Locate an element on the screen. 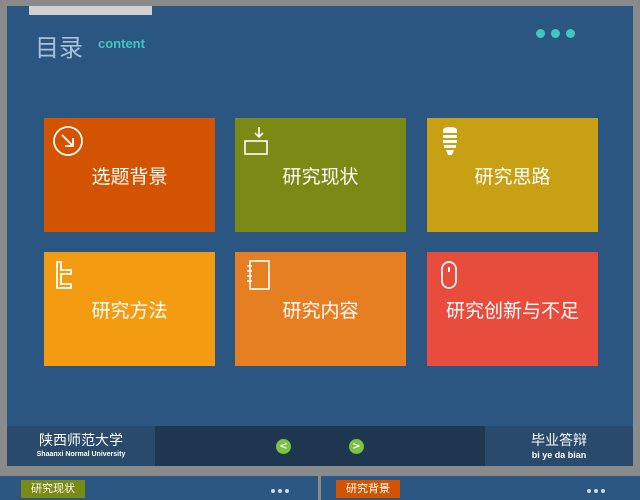  tile-label: 研究创新与不足 is located at coordinates (512, 311).